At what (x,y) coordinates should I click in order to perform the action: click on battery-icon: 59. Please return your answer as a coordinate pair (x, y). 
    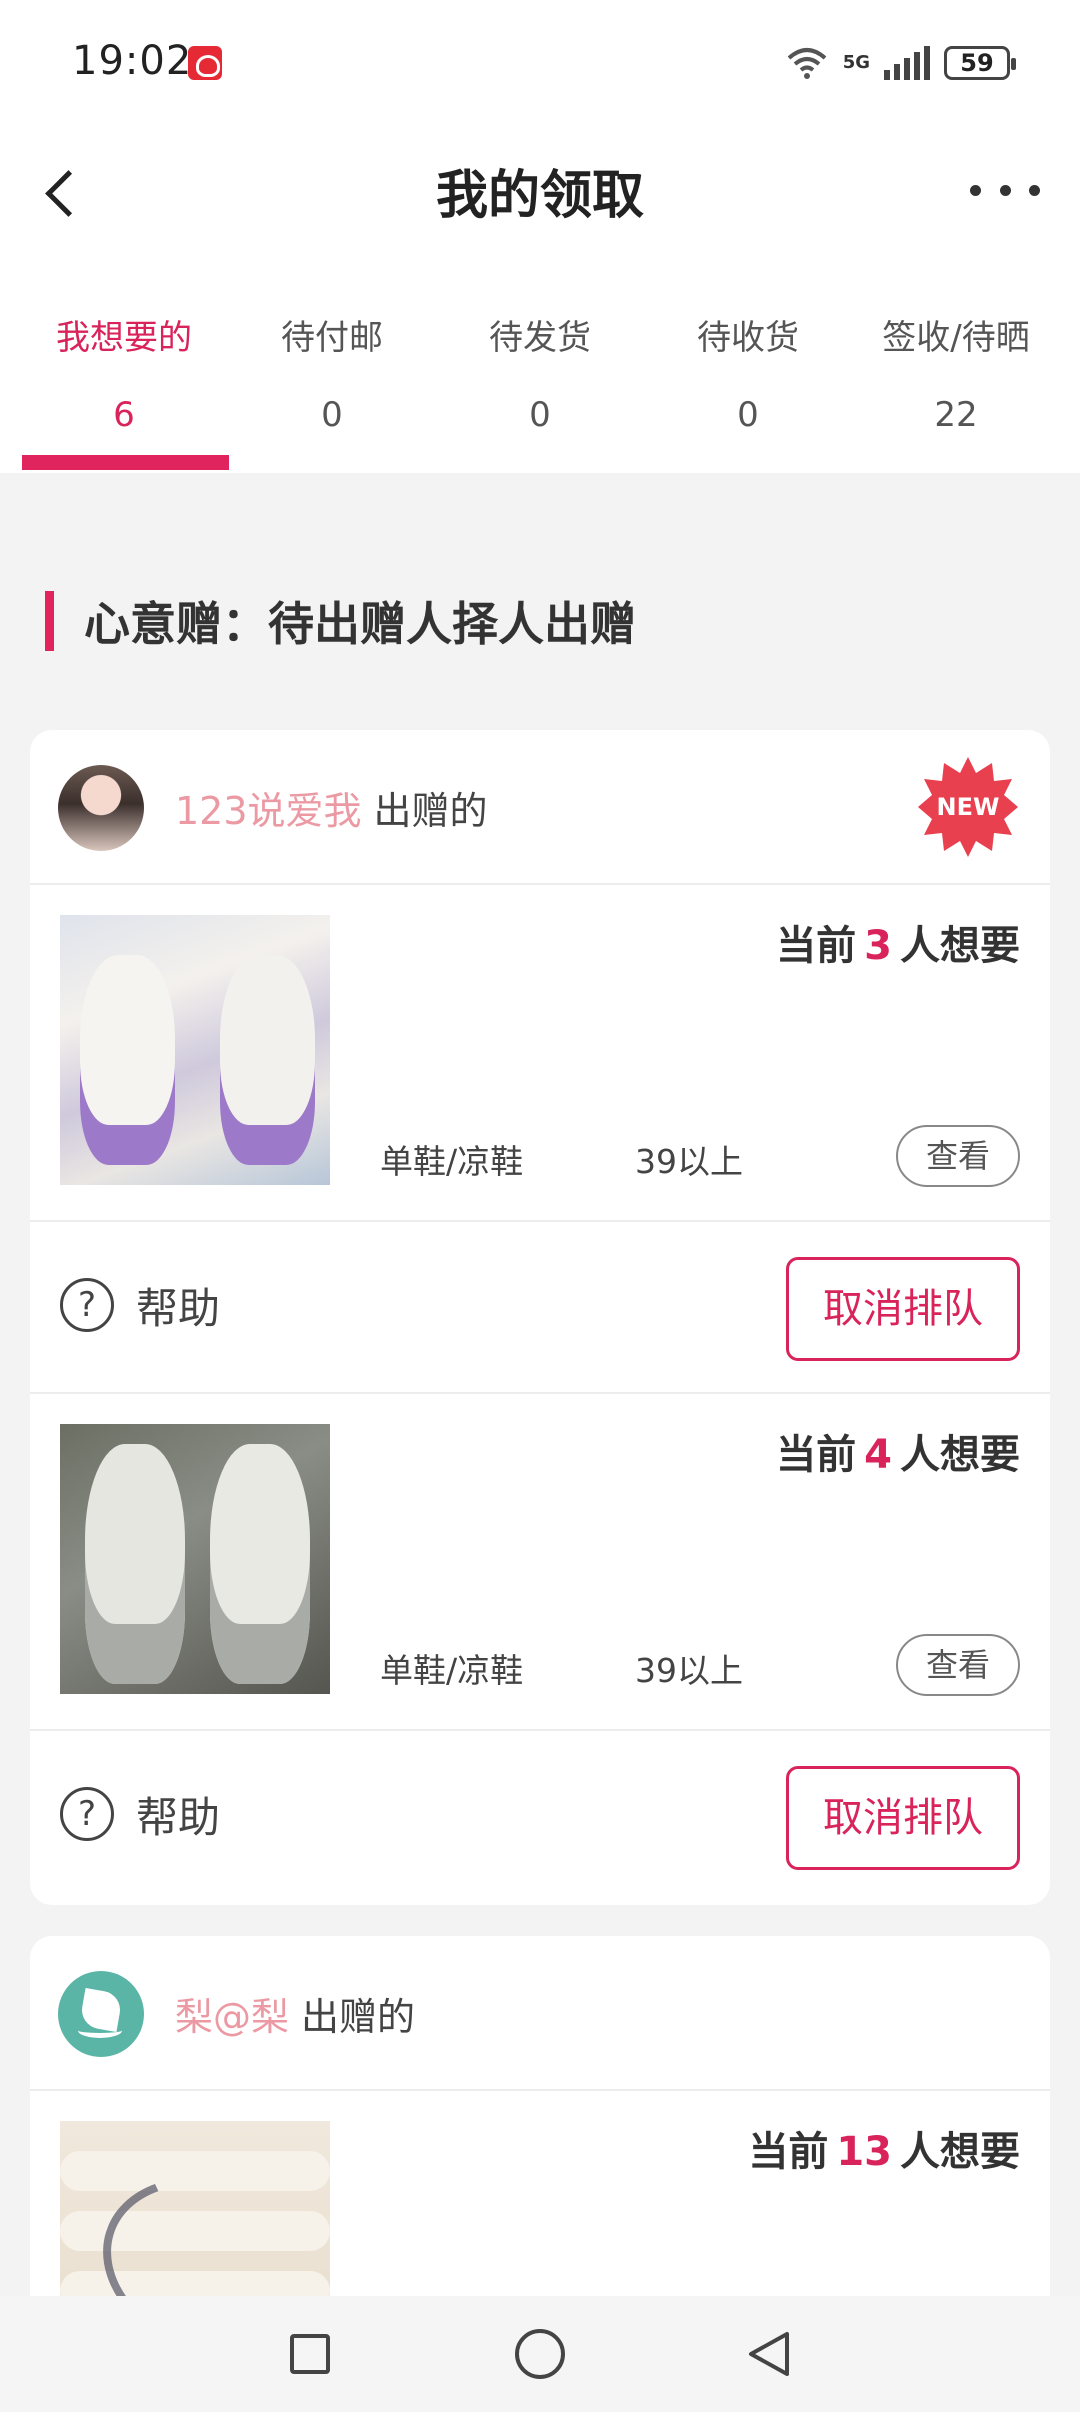
    Looking at the image, I should click on (980, 63).